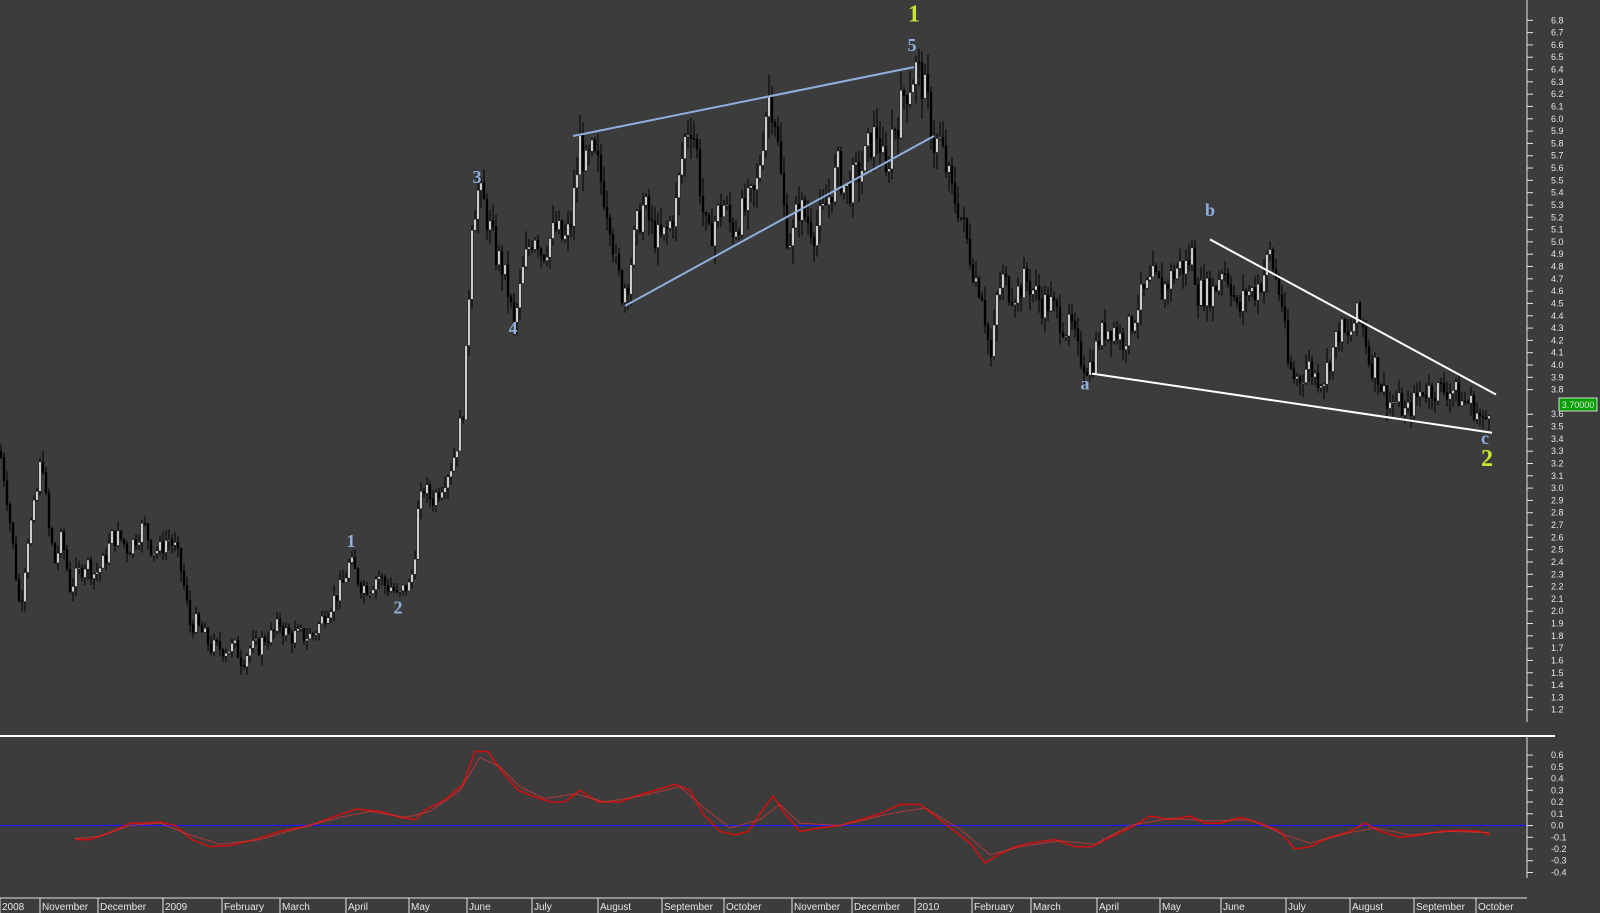 This screenshot has width=1600, height=913. What do you see at coordinates (1109, 907) in the screenshot?
I see `time-tick-label: April` at bounding box center [1109, 907].